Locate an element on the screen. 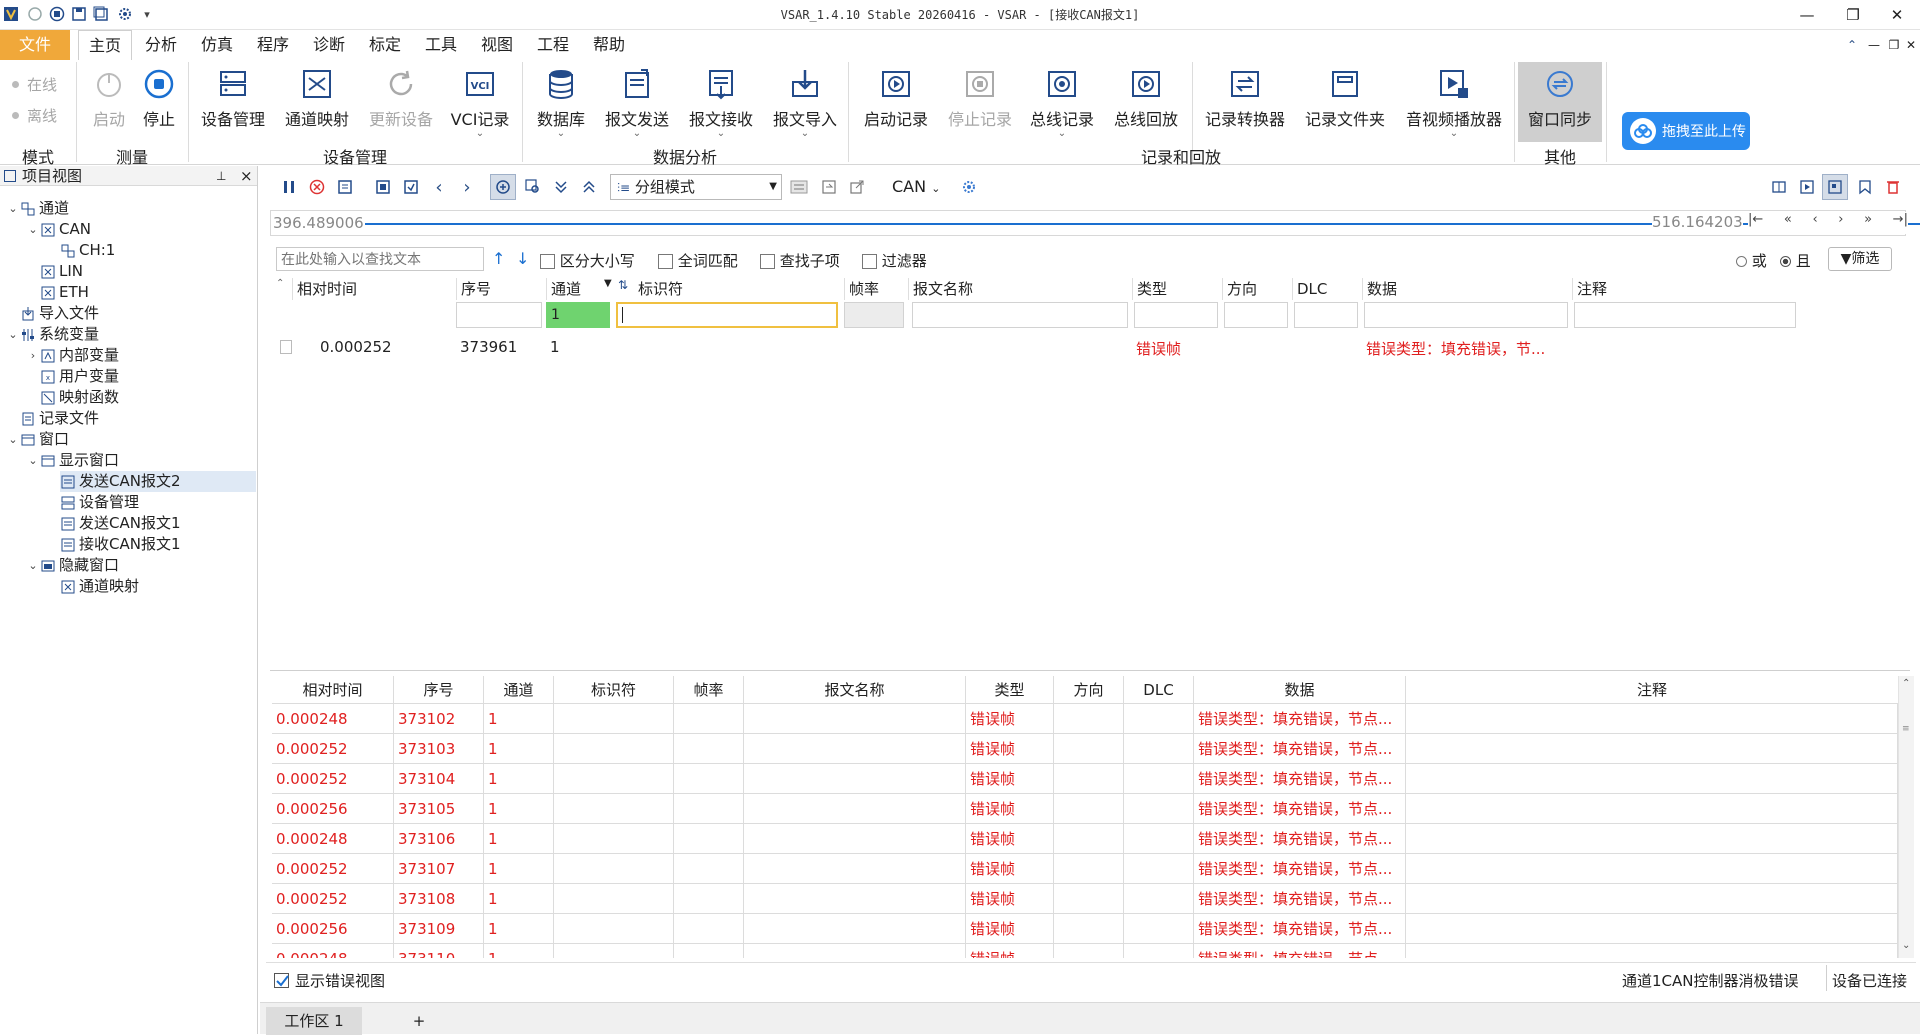 Image resolution: width=1920 pixels, height=1035 pixels. tree-node-lin: LIN is located at coordinates (61, 271).